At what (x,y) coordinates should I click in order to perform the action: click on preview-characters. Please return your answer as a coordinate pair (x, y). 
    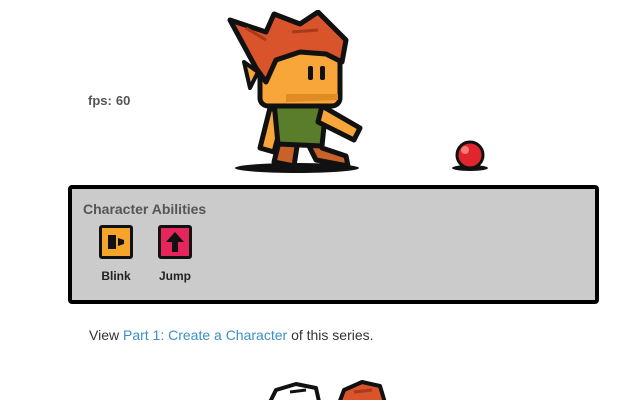
    Looking at the image, I should click on (327, 390).